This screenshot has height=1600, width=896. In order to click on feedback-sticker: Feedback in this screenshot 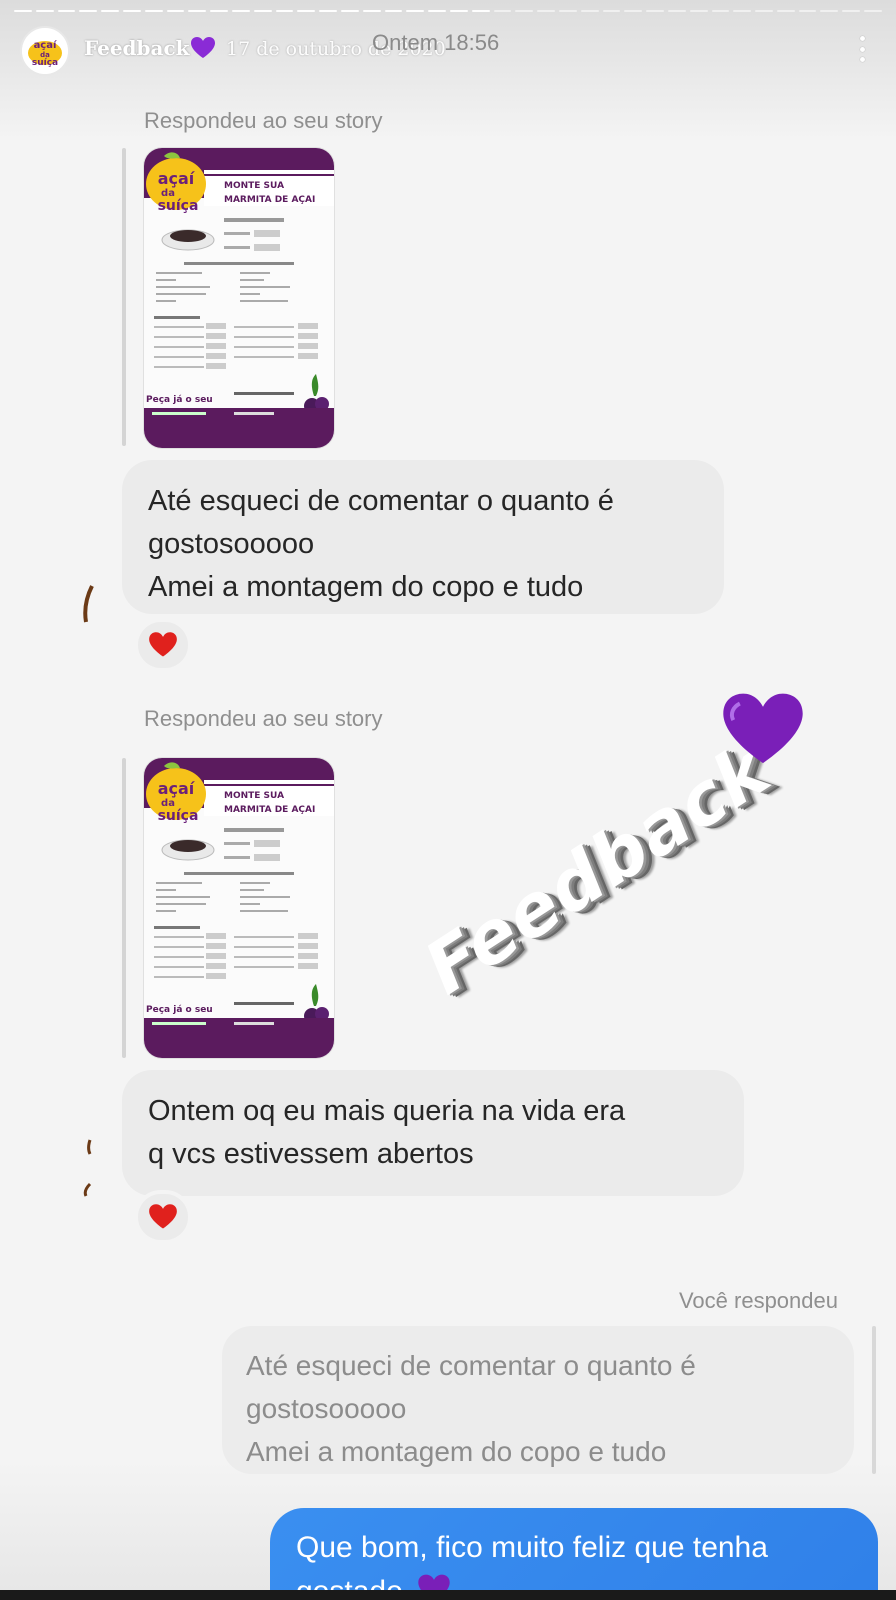, I will do `click(600, 860)`.